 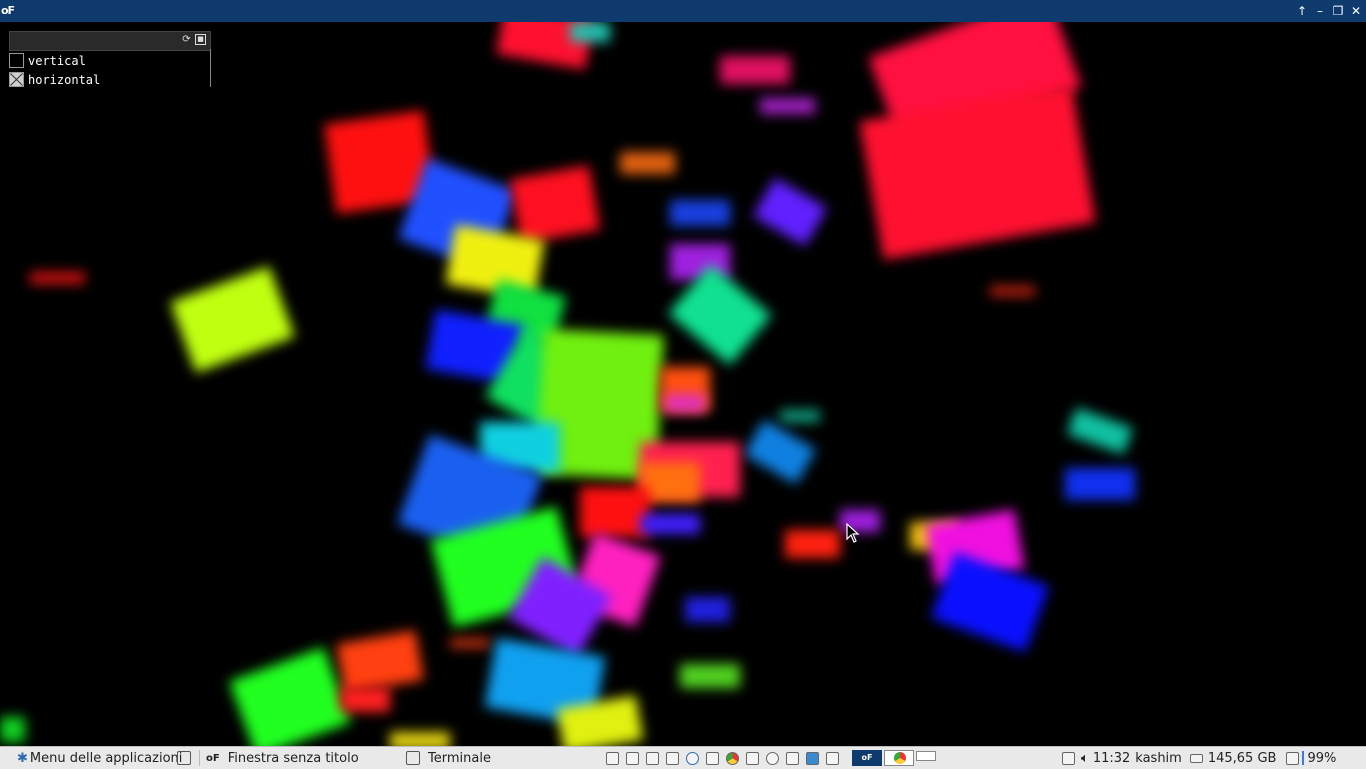 I want to click on close-icon: ✕, so click(x=1356, y=11).